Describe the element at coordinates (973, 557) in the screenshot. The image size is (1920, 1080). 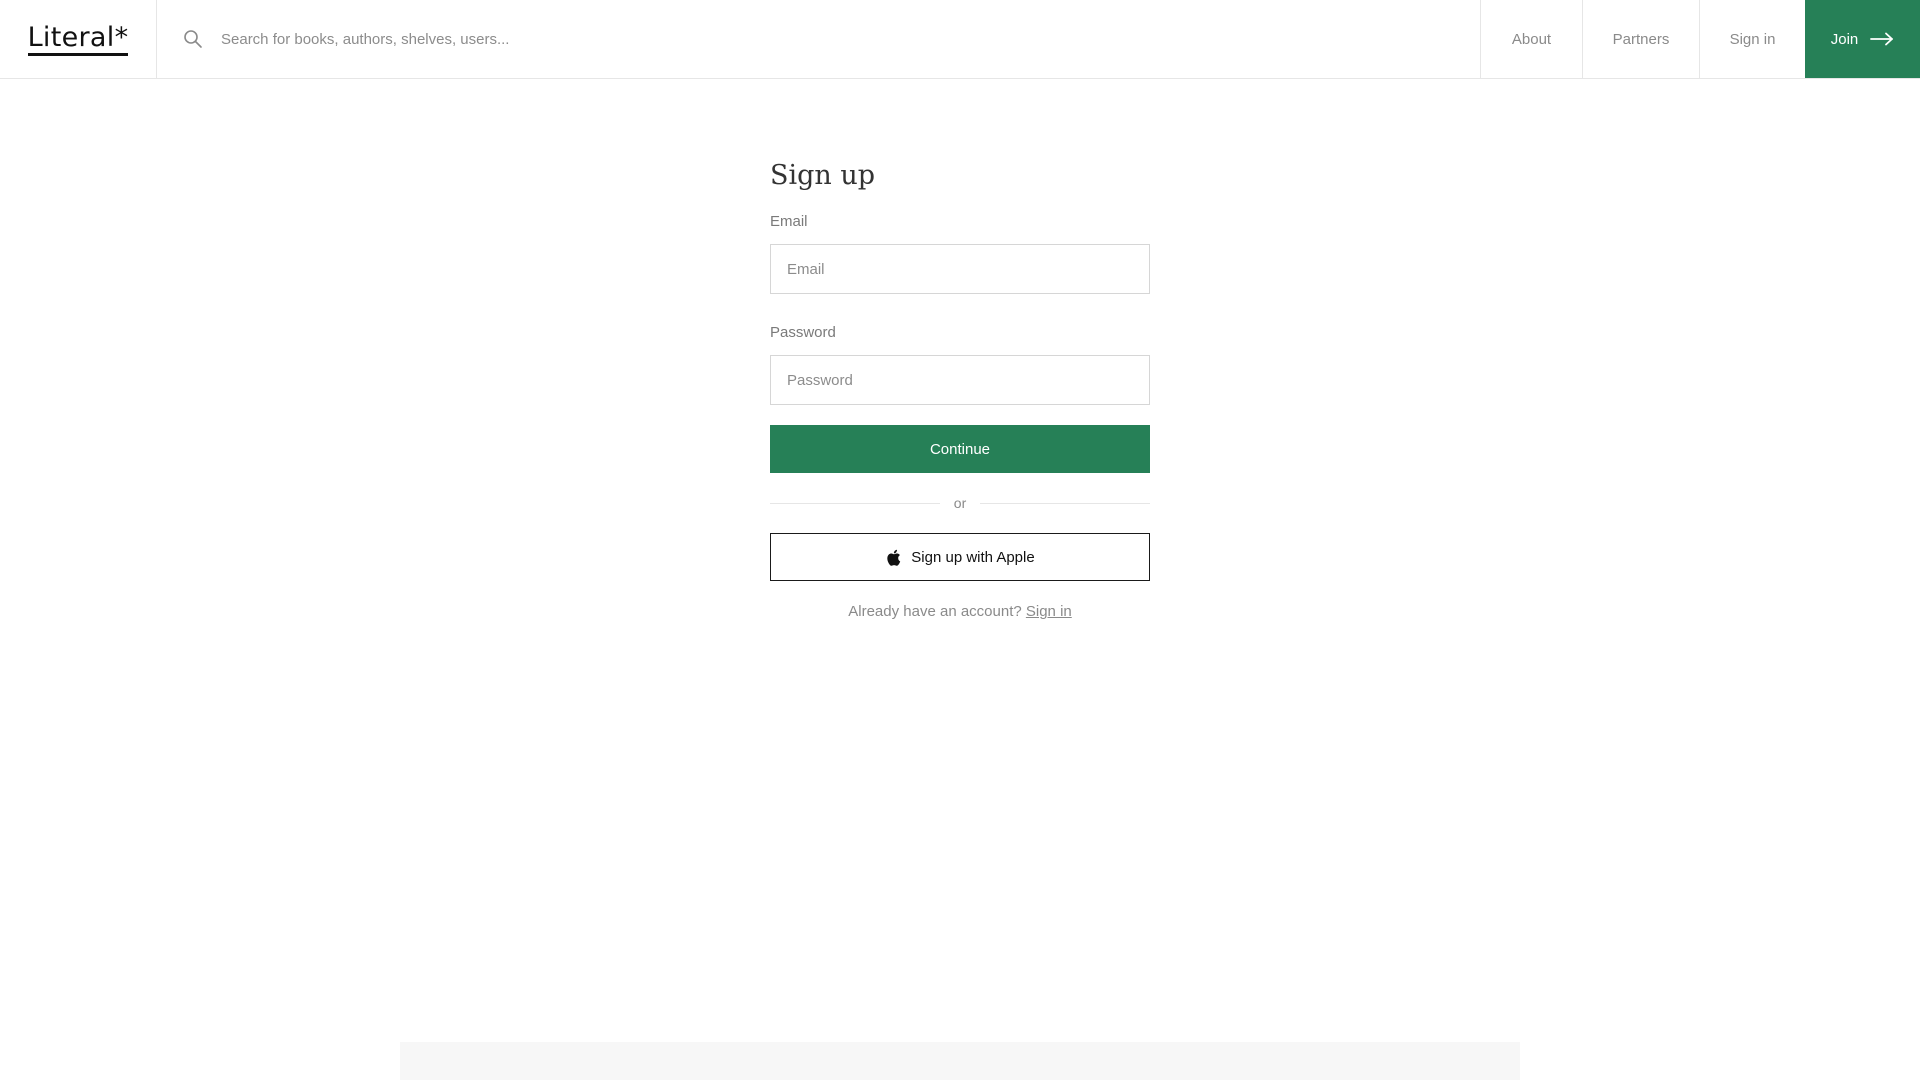
I see `apple-button-label: Sign up with Apple` at that location.